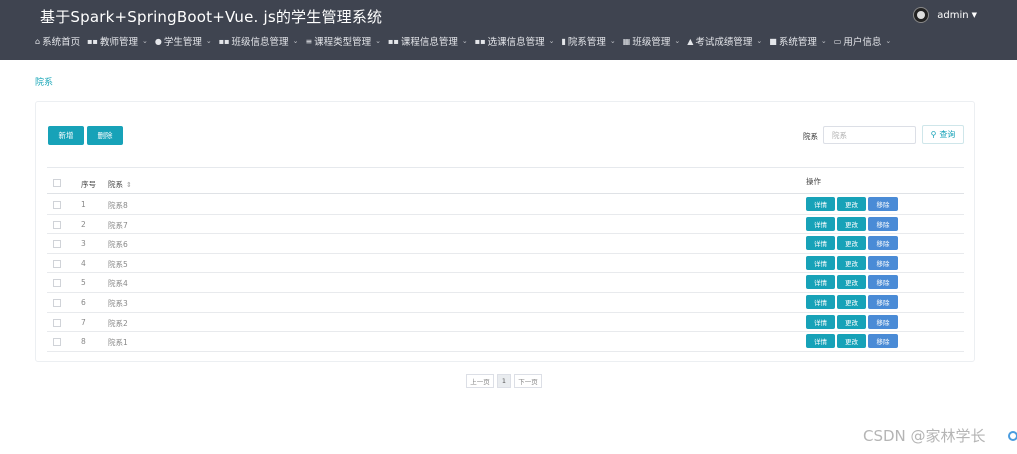 This screenshot has width=1017, height=454. I want to click on search-icon: ⚲, so click(933, 134).